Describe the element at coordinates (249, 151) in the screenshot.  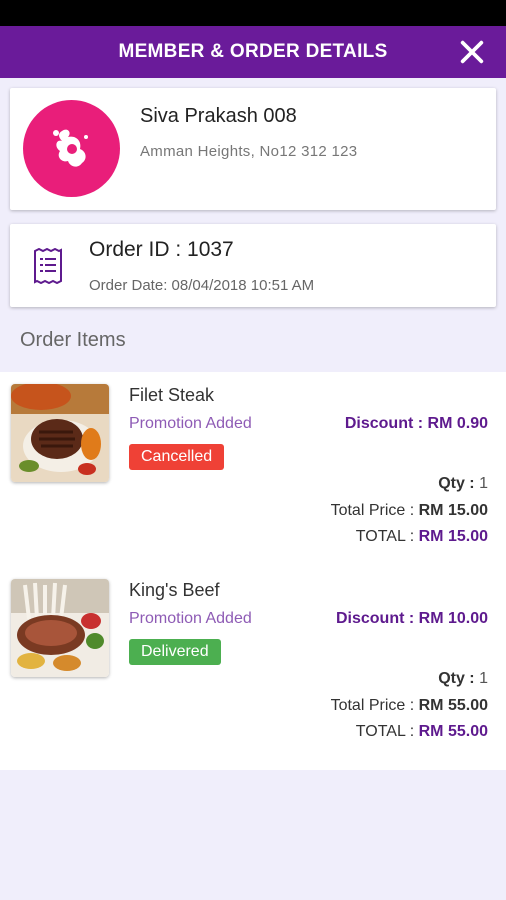
I see `member-address: Amman Heights, No12 312 123` at that location.